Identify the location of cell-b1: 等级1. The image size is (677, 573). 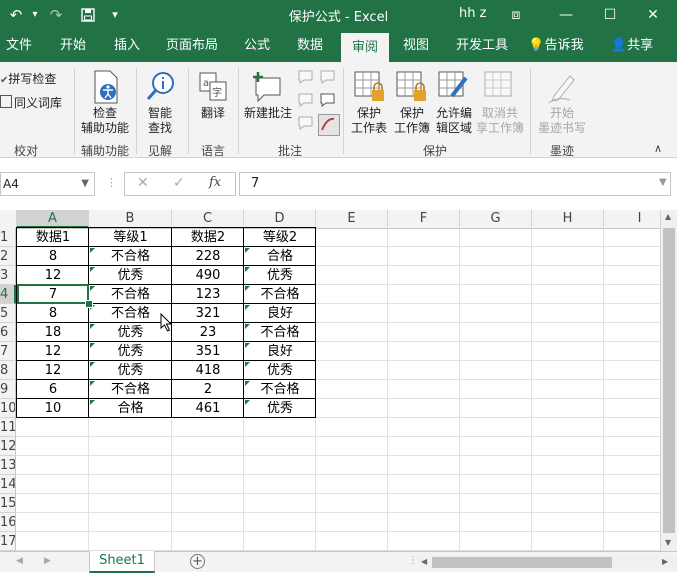
(130, 237).